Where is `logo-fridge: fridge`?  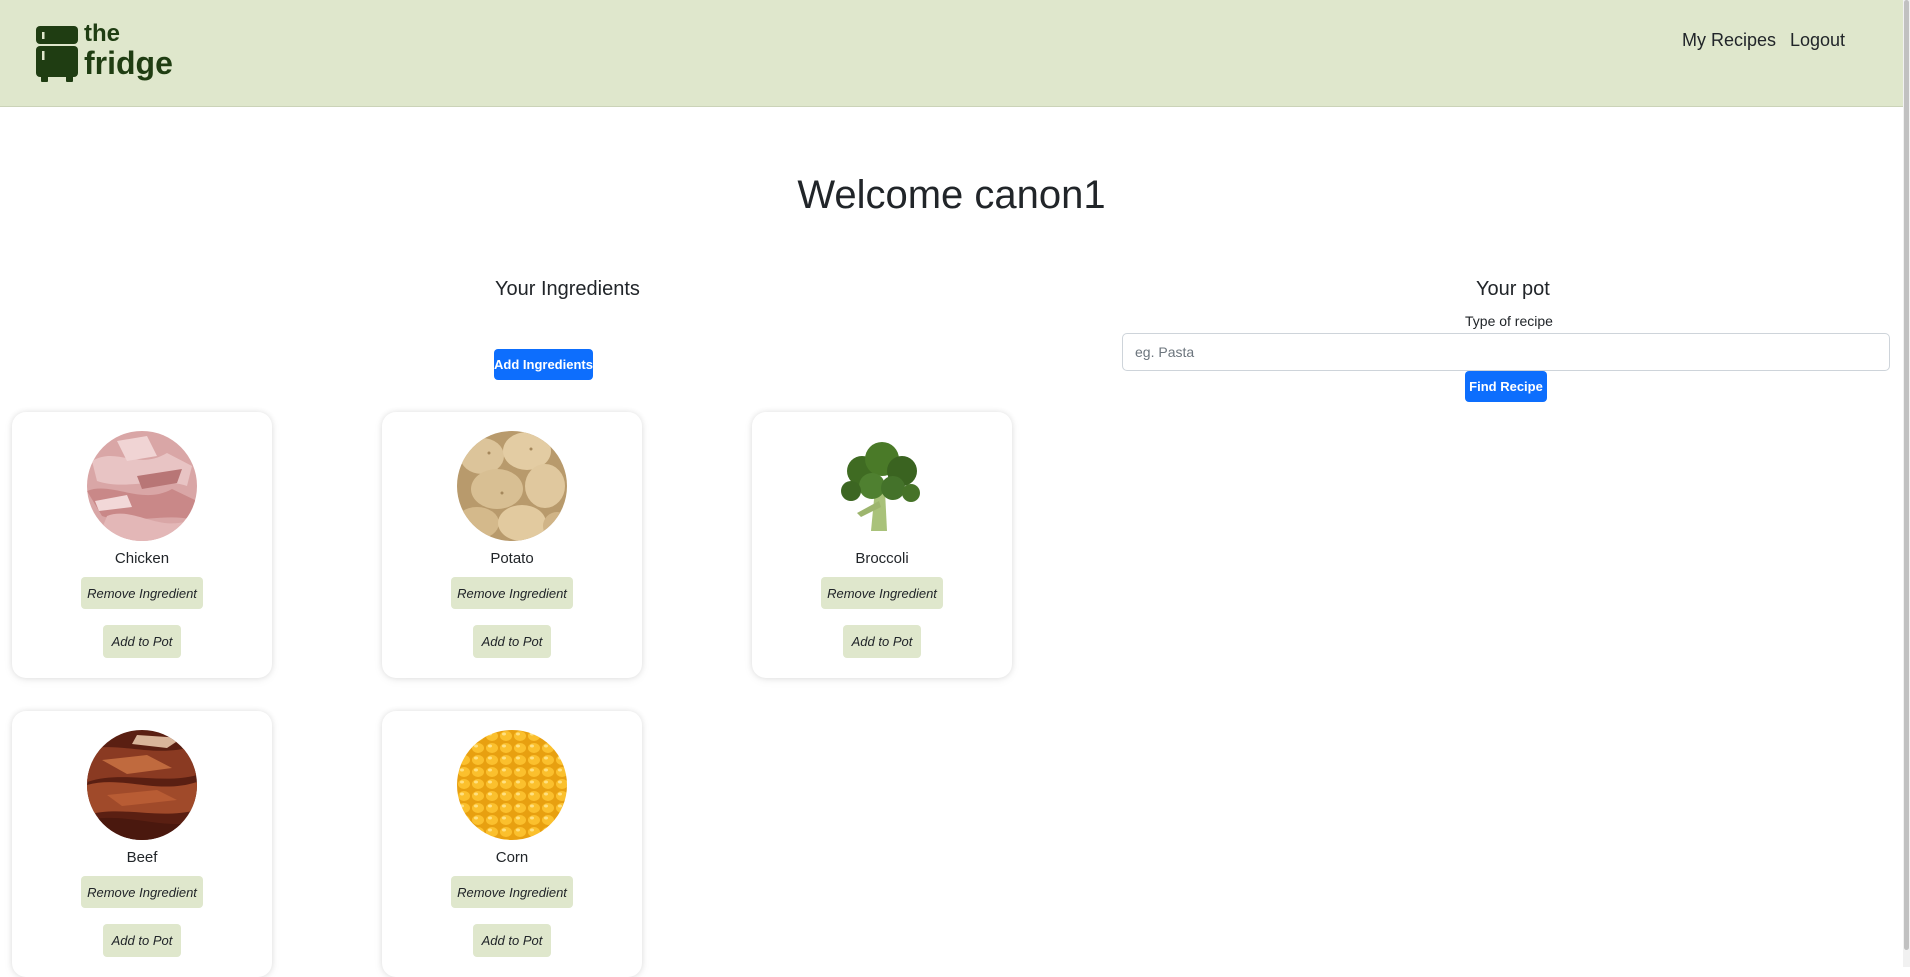
logo-fridge: fridge is located at coordinates (128, 63).